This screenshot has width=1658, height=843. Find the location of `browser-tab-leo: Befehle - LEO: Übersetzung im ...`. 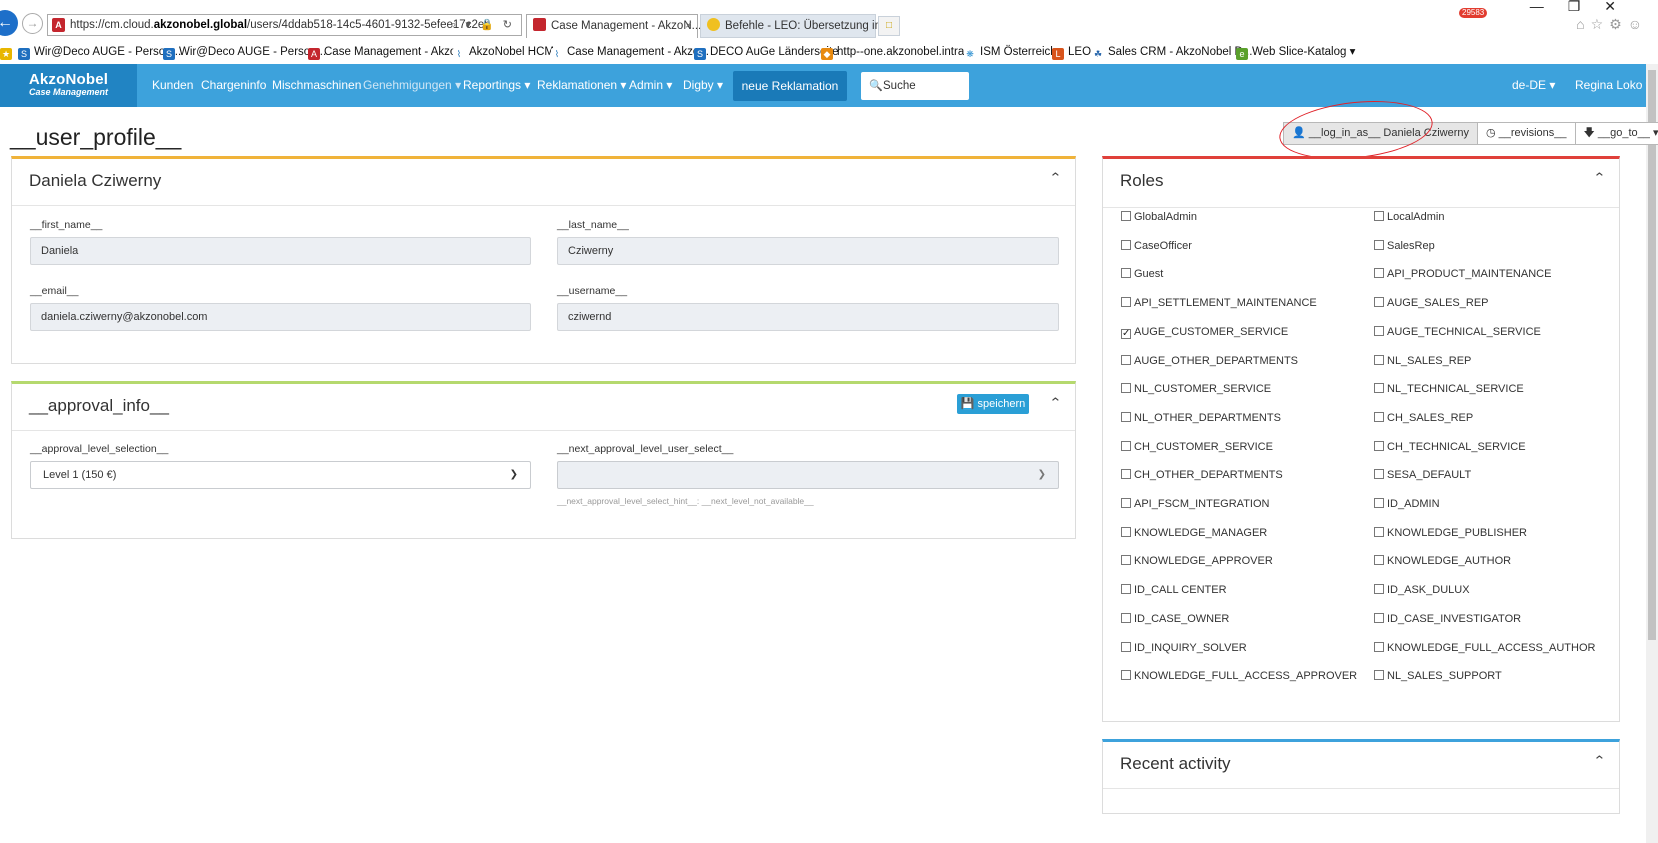

browser-tab-leo: Befehle - LEO: Übersetzung im ... is located at coordinates (798, 26).